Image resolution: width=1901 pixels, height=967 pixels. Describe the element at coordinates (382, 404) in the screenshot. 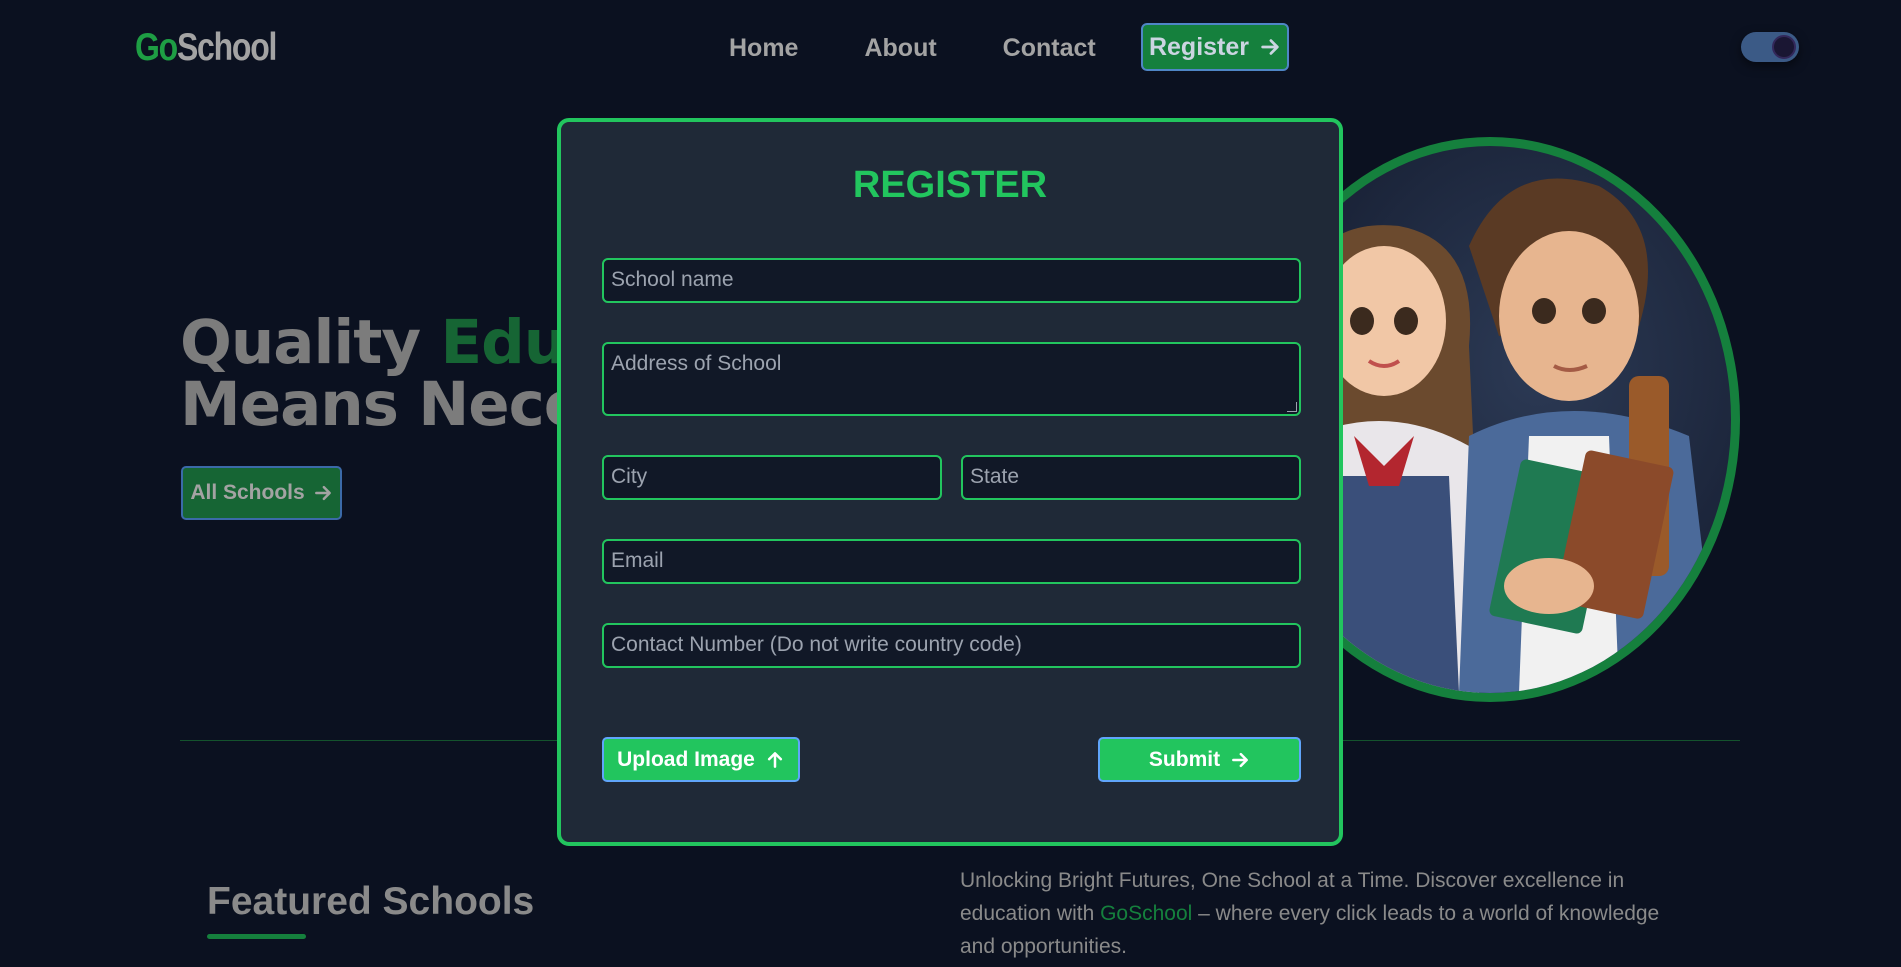

I see `hero-title-line2: Means Nece` at that location.